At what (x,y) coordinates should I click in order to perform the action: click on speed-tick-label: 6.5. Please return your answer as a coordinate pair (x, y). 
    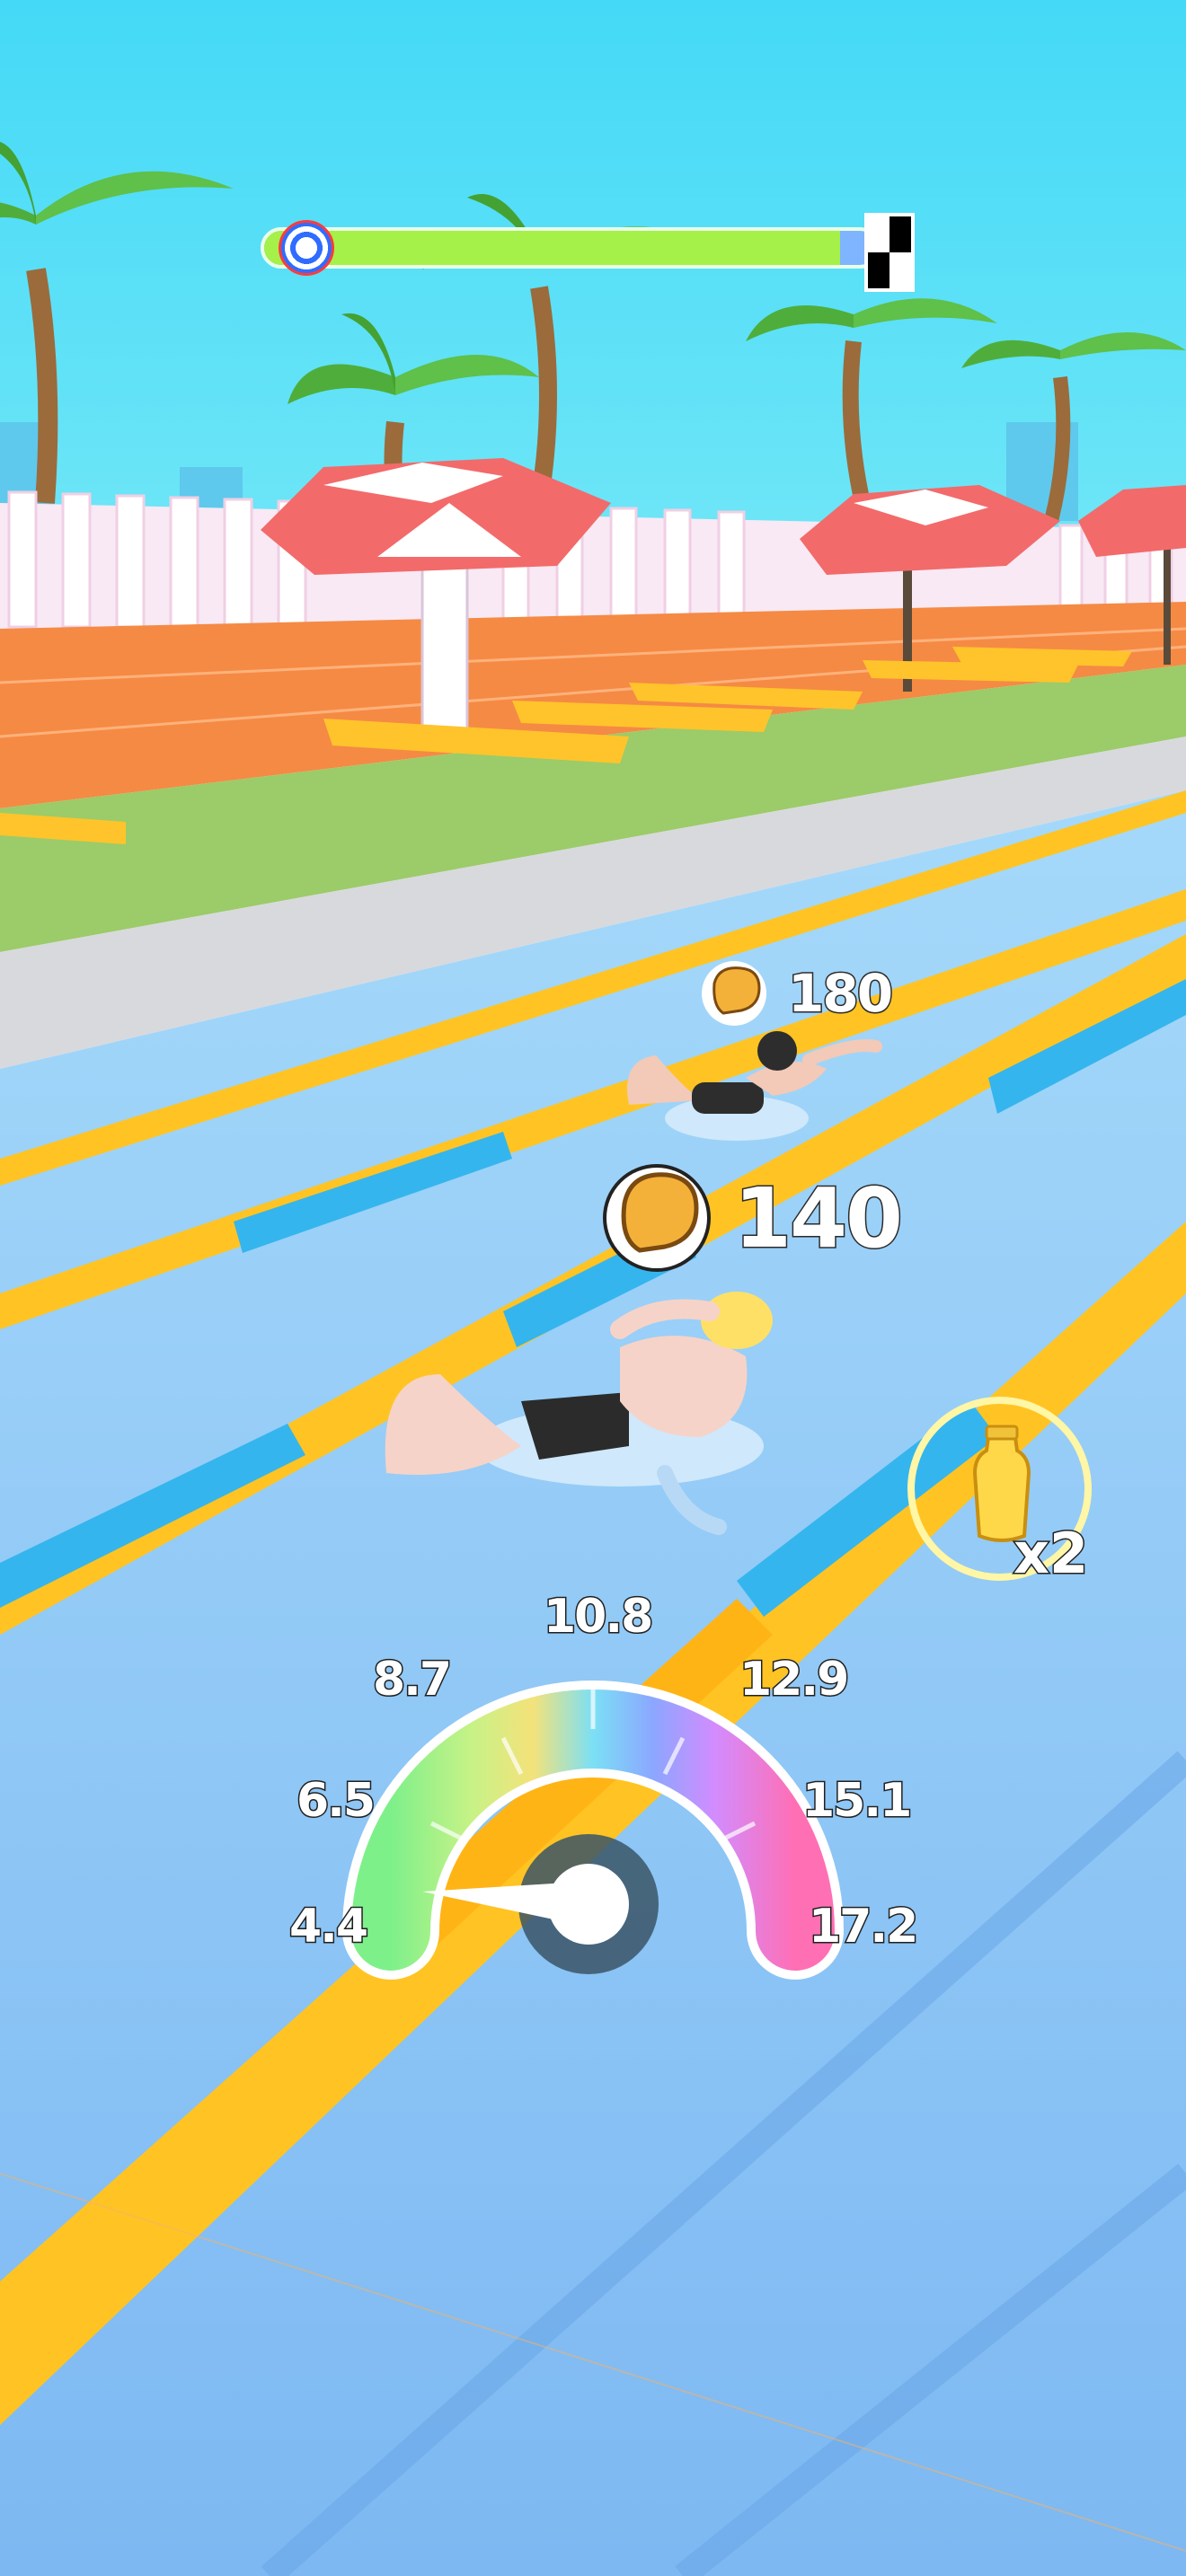
    Looking at the image, I should click on (335, 1801).